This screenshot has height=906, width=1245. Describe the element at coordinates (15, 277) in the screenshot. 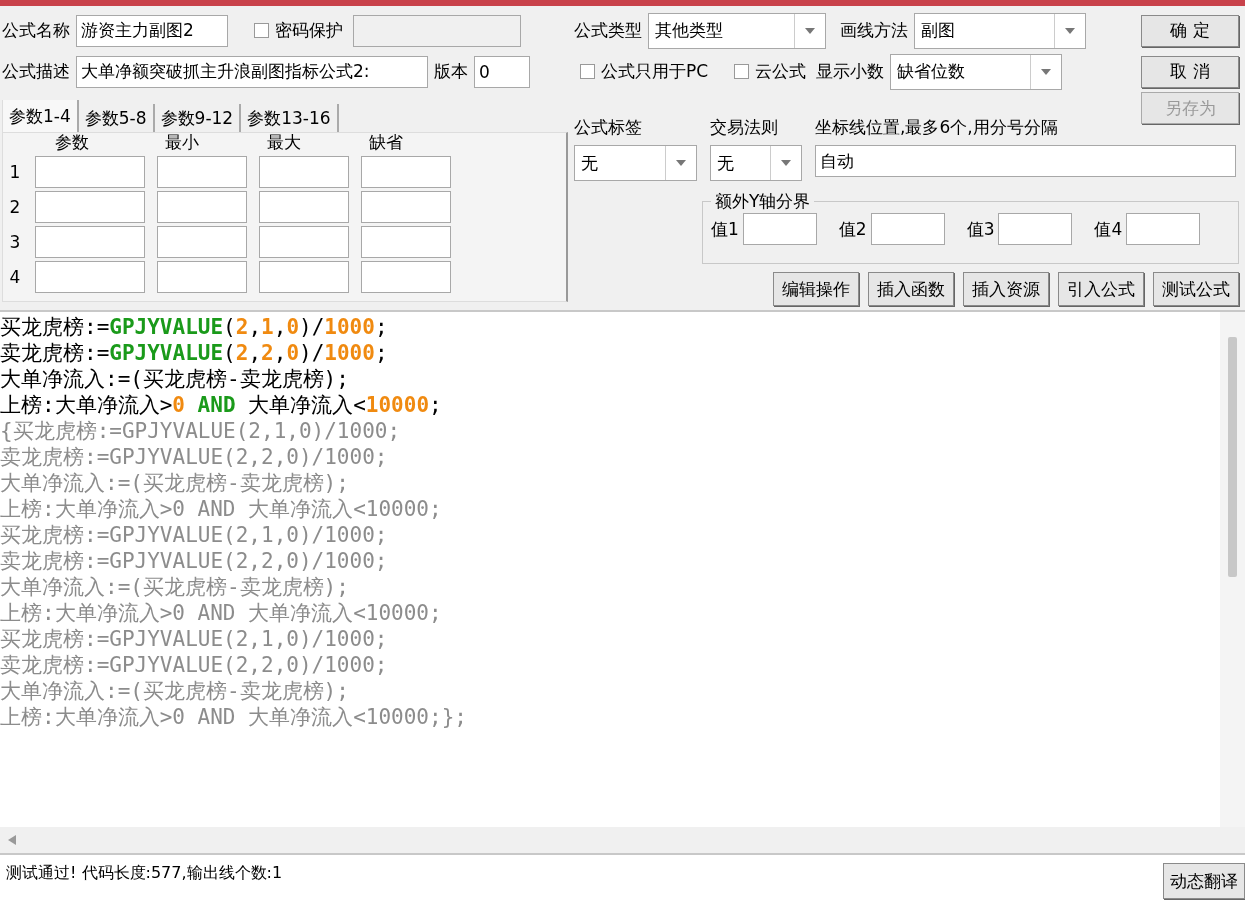

I see `row-number: 4` at that location.